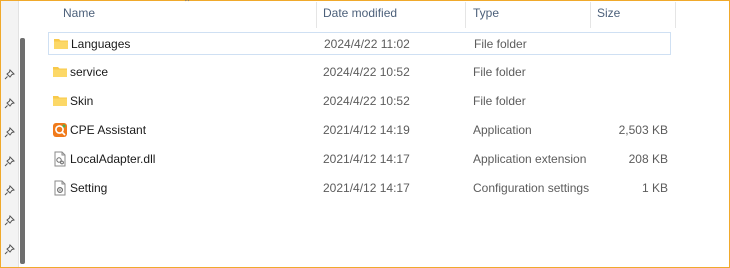  Describe the element at coordinates (608, 13) in the screenshot. I see `column-header-size: Size` at that location.